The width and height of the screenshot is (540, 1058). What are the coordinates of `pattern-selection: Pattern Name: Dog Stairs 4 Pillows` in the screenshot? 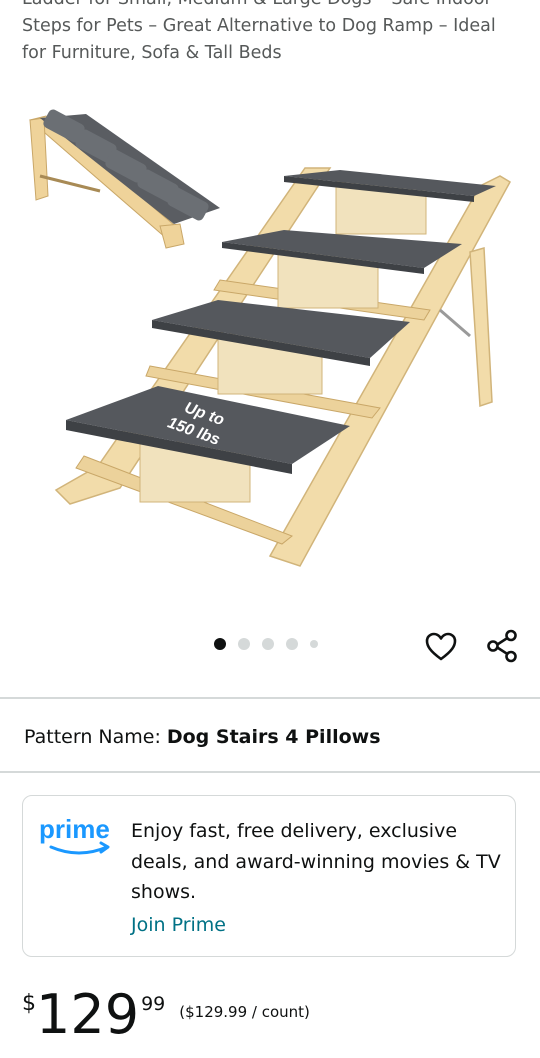 It's located at (202, 737).